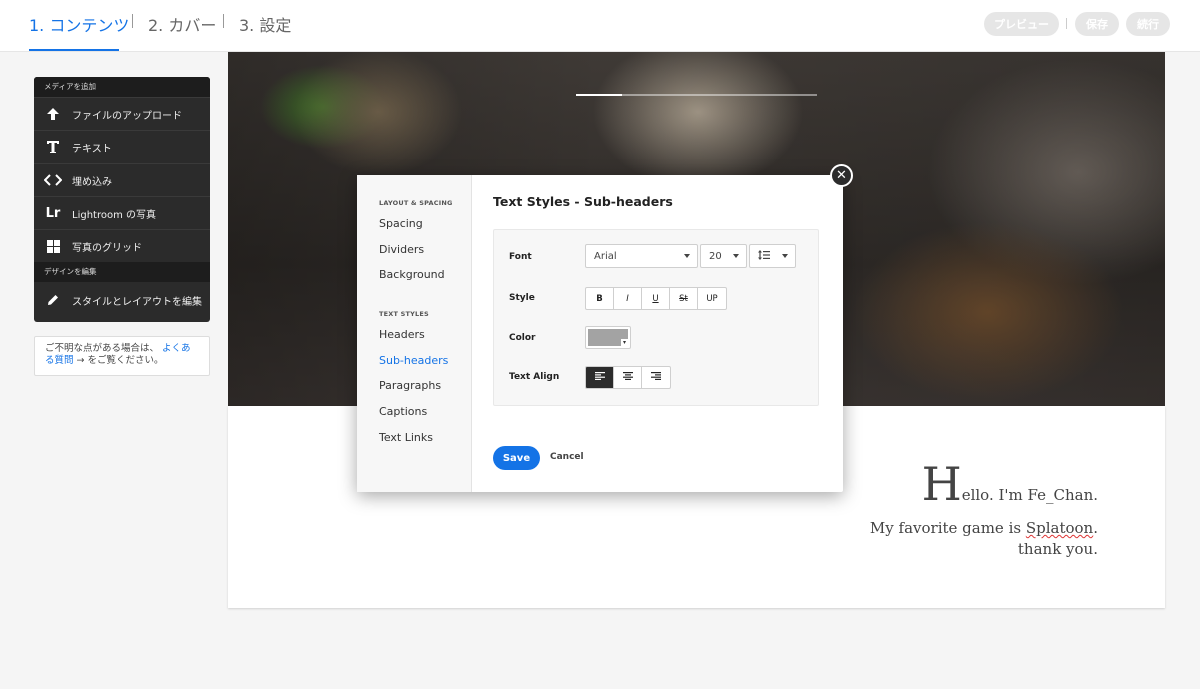 The image size is (1200, 689). I want to click on nav-item-spacing: Spacing, so click(401, 223).